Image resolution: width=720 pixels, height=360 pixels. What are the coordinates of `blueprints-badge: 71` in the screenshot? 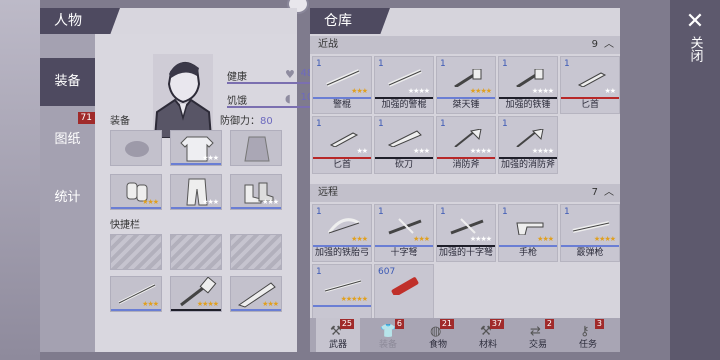 It's located at (86, 118).